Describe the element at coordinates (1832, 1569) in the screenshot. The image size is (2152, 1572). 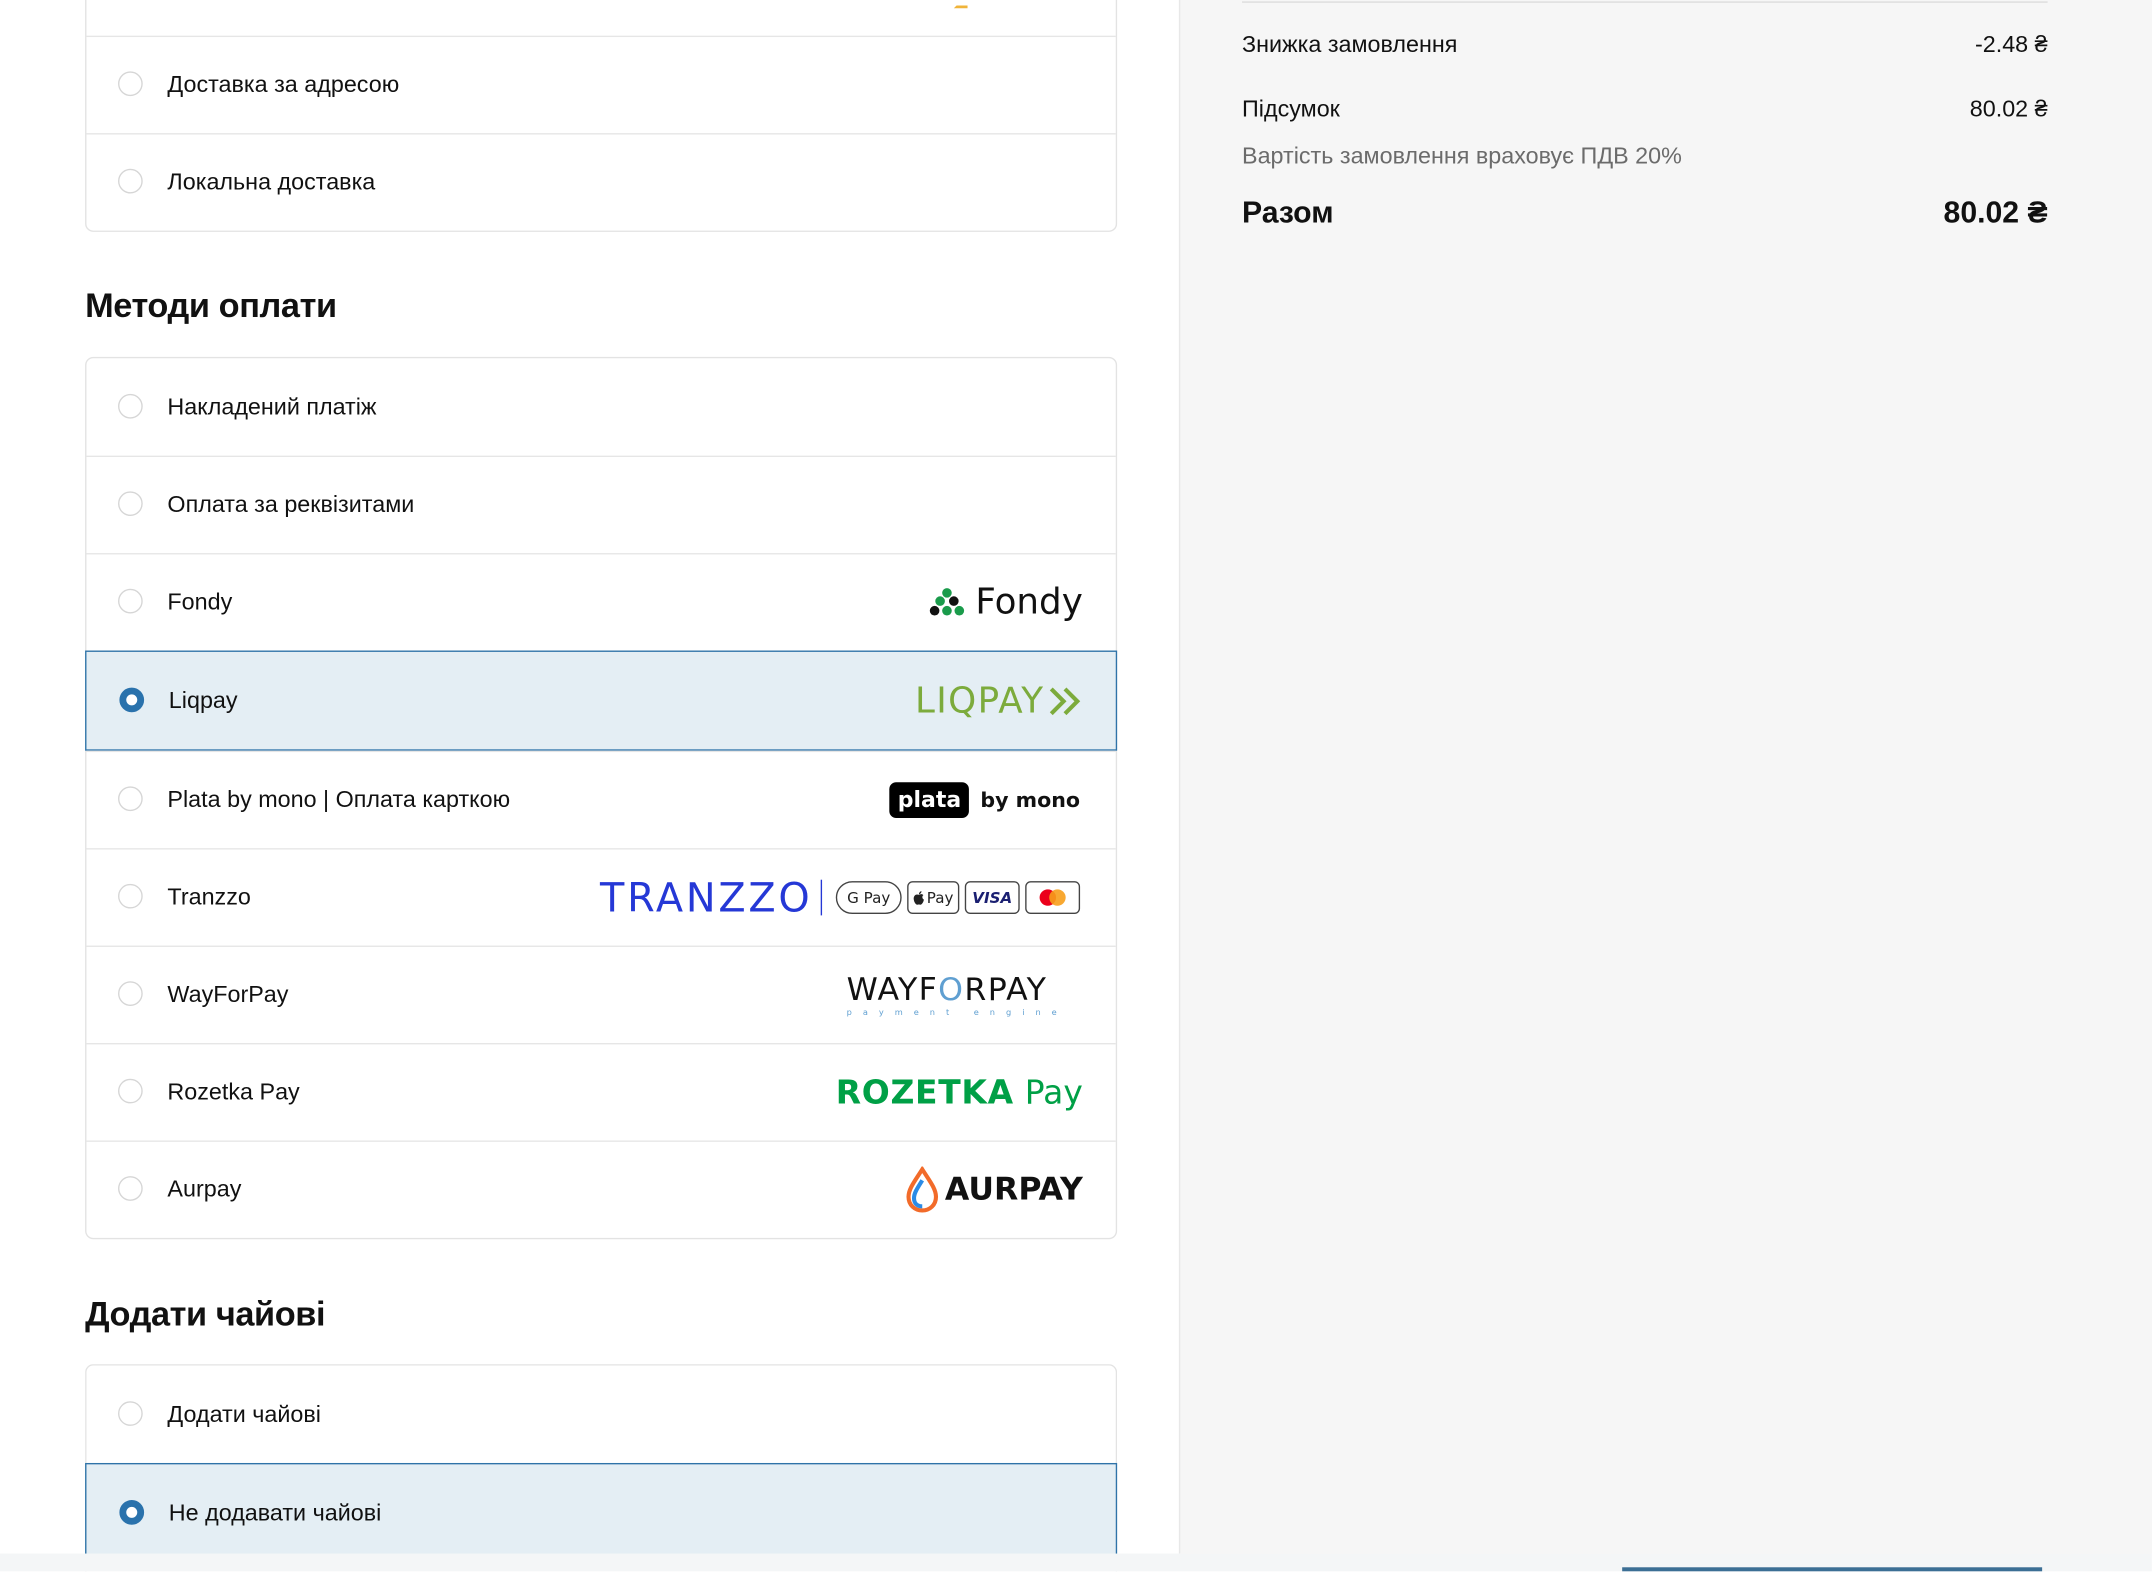
I see `button-edge` at that location.